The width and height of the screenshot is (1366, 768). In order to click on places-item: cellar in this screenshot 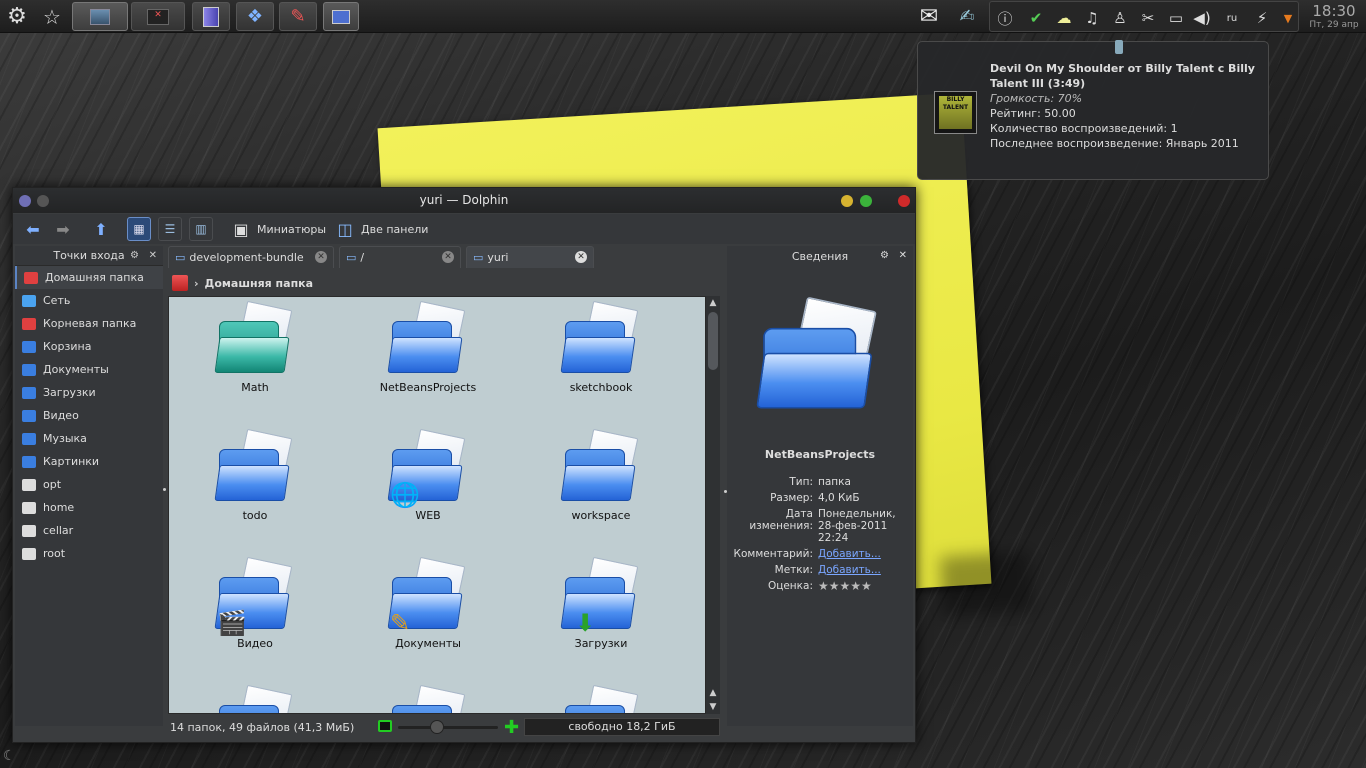, I will do `click(89, 530)`.